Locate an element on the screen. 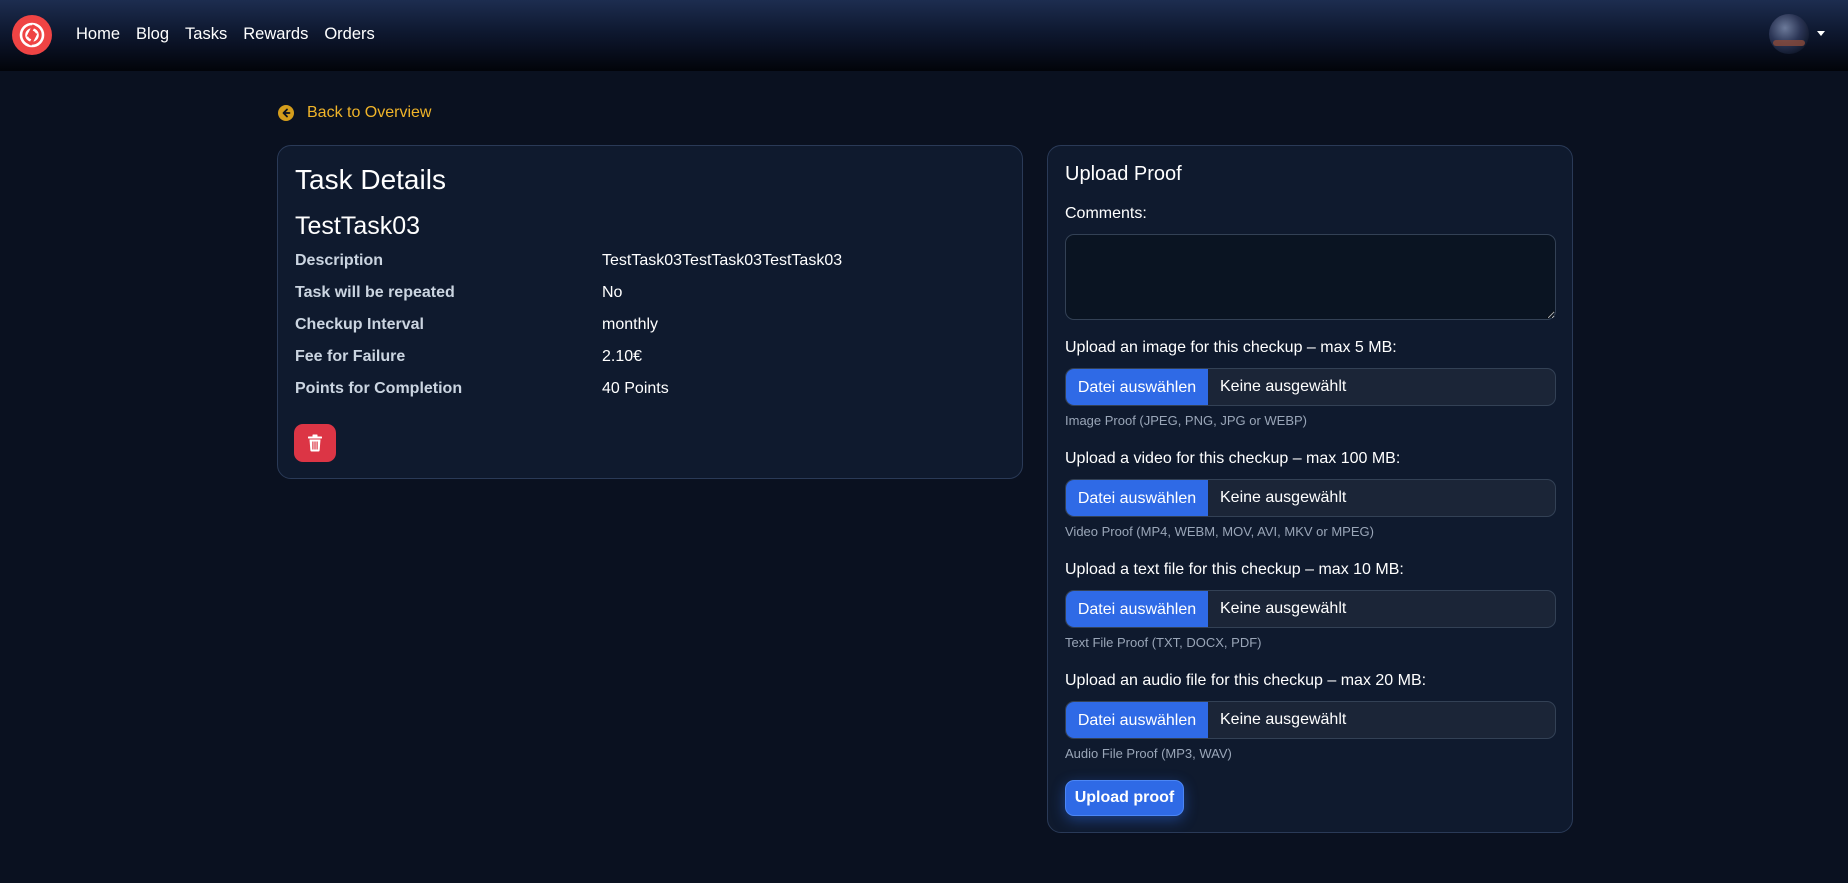 The image size is (1848, 883). task-name: TestTask03 is located at coordinates (358, 226).